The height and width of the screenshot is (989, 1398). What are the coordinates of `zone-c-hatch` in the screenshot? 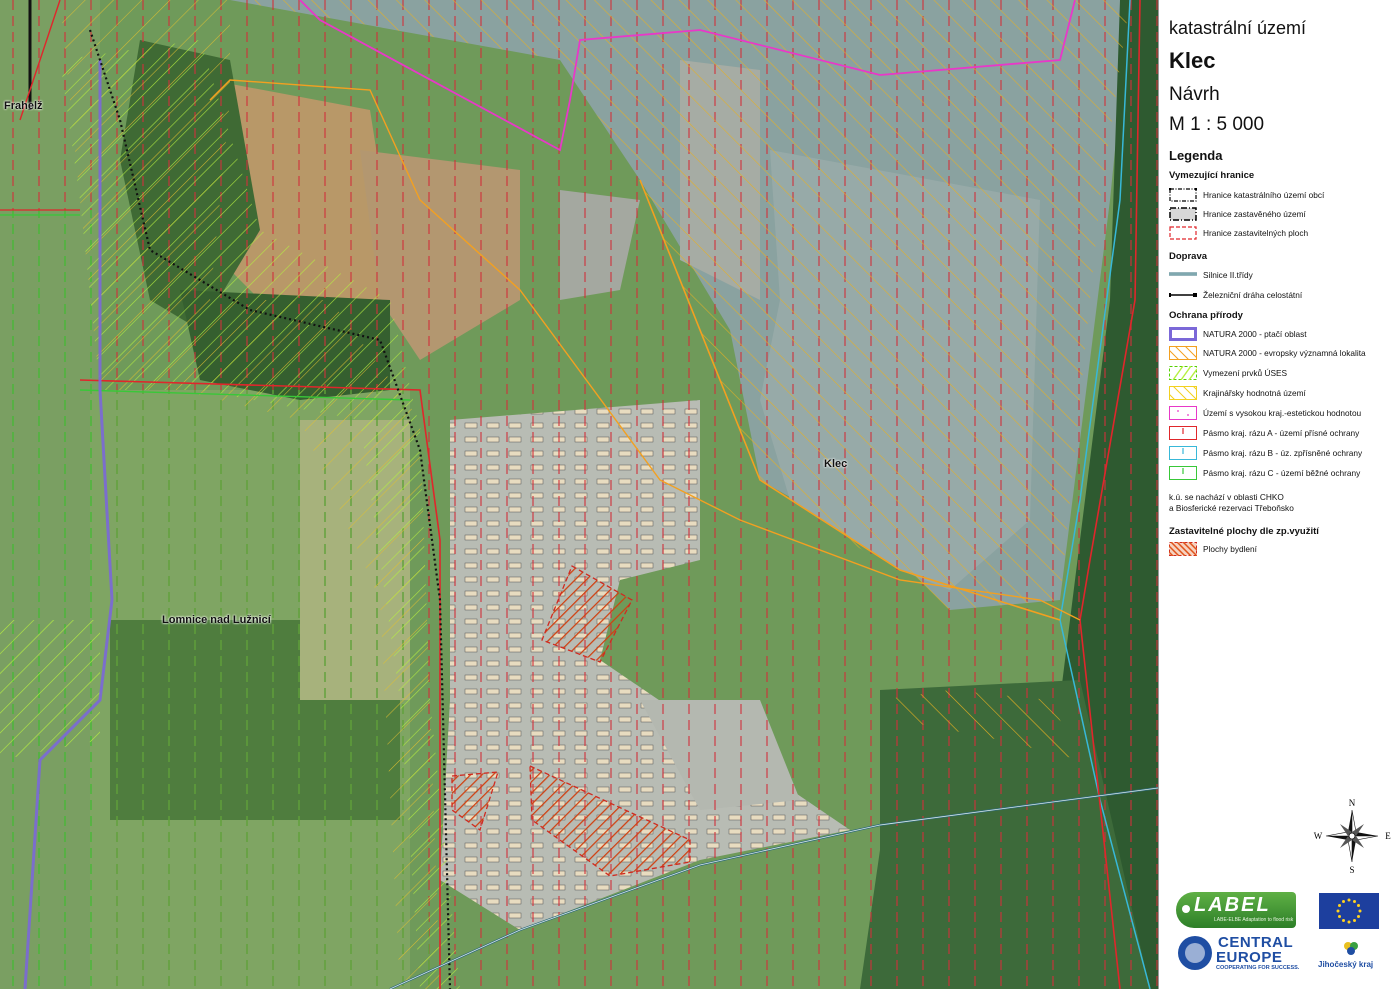 It's located at (50, 599).